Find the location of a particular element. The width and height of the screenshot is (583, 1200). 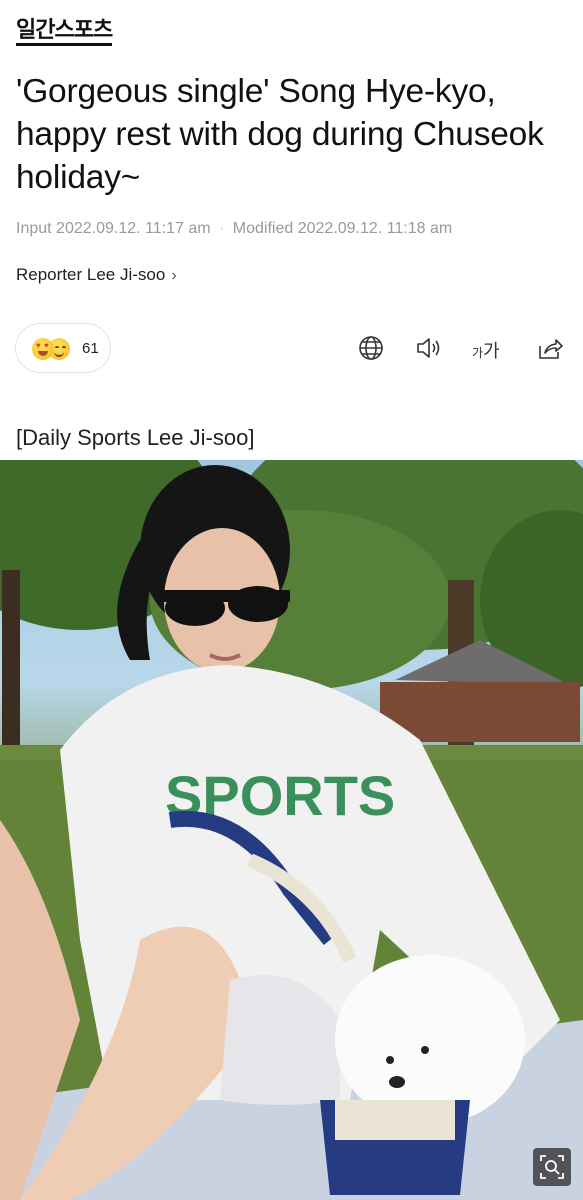

reporter-link: Reporter Lee Ji-soo › is located at coordinates (96, 275).